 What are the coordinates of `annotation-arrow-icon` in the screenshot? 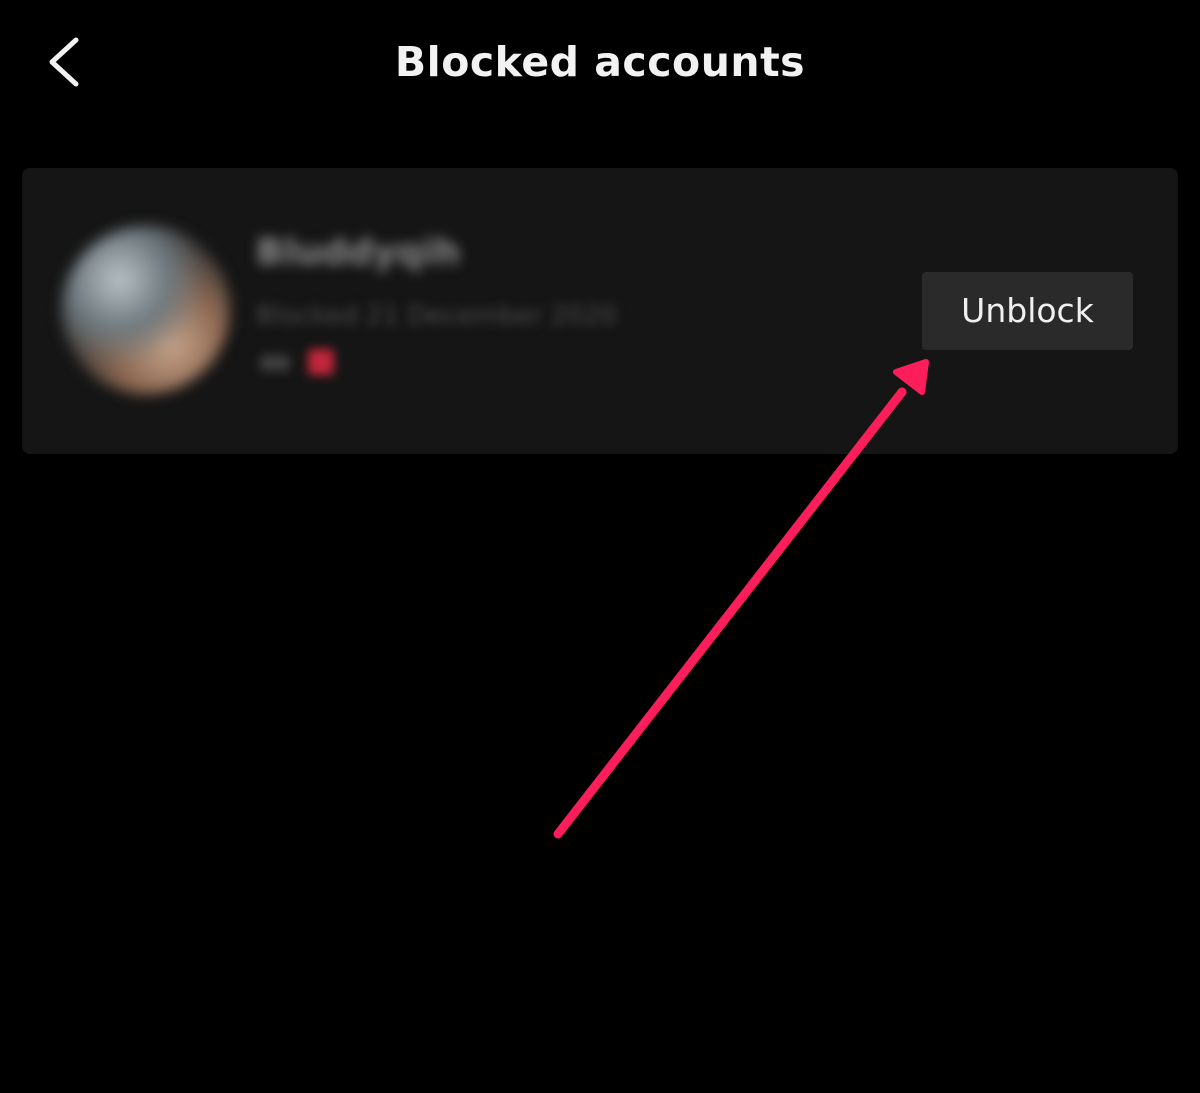 It's located at (741, 599).